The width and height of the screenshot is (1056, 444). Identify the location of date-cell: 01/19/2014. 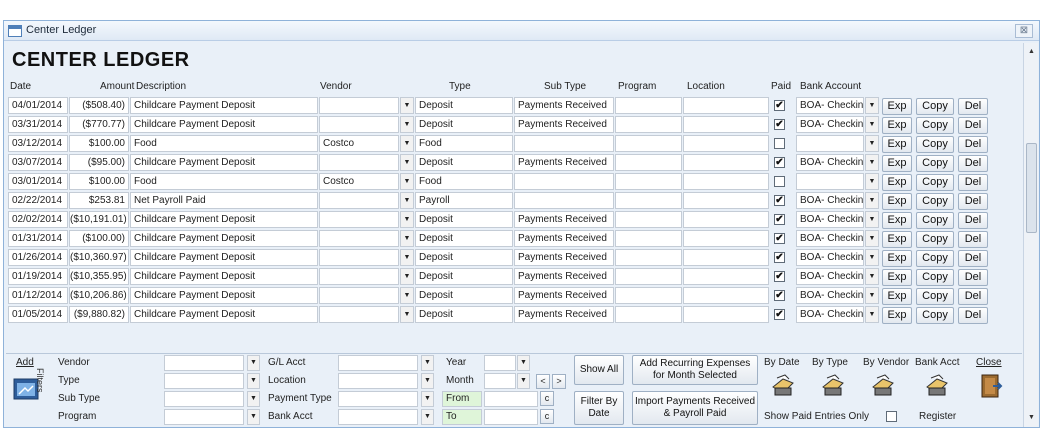
(38, 276).